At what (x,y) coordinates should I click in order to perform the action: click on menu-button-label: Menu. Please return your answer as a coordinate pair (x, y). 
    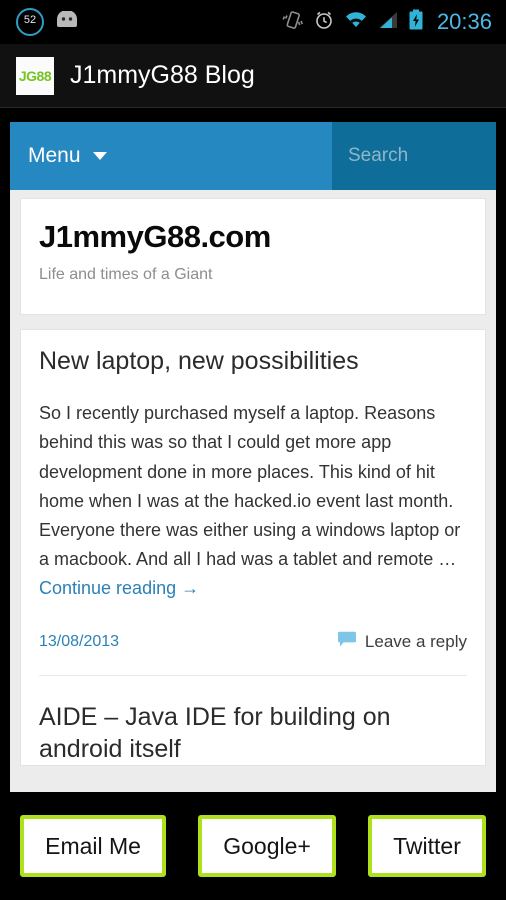
    Looking at the image, I should click on (54, 155).